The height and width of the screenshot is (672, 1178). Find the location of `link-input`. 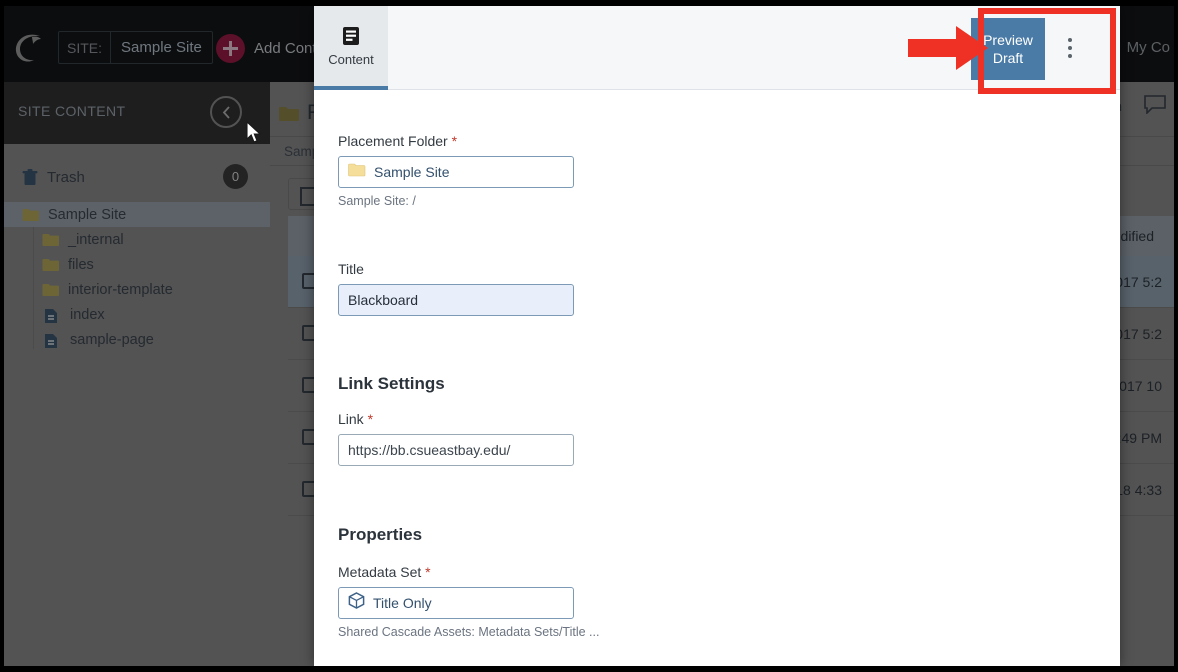

link-input is located at coordinates (456, 450).